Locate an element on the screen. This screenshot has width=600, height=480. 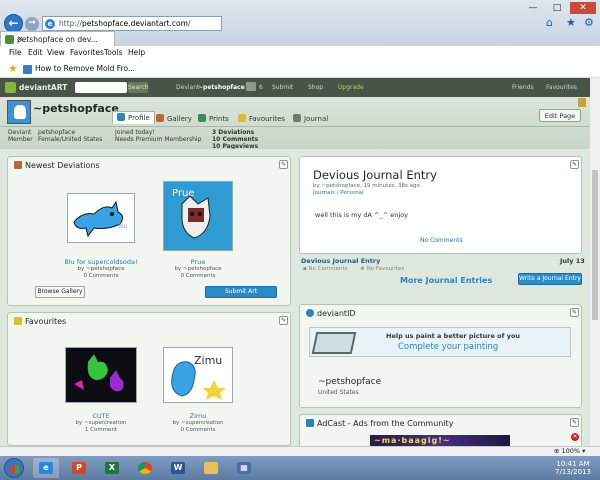
deviantid-location: United States is located at coordinates (338, 392).